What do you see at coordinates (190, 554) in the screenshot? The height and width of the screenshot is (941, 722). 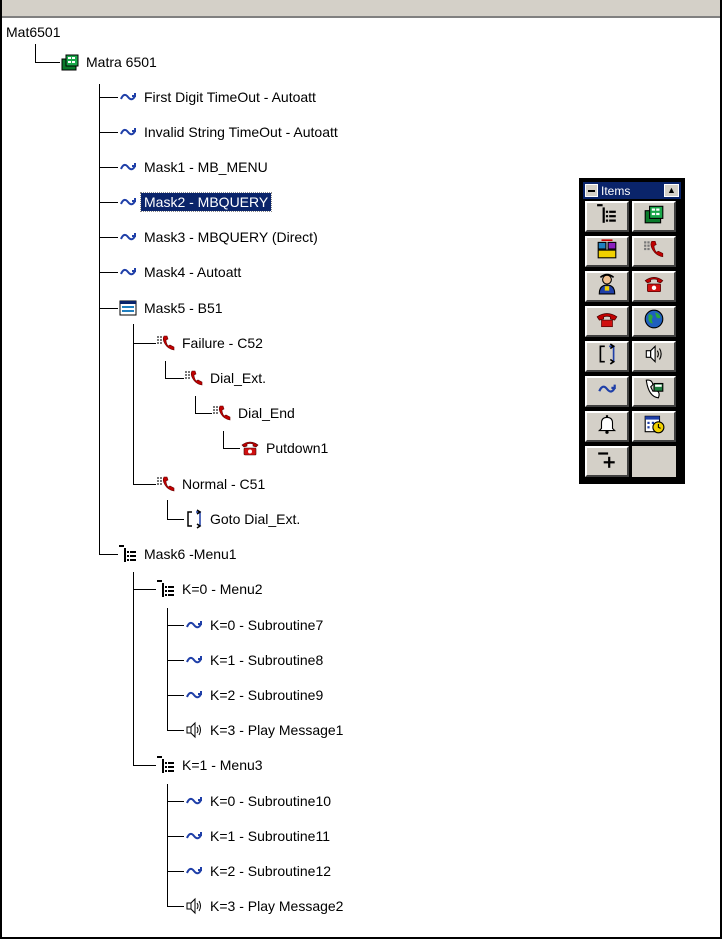 I see `tree-node-label: Mask6 -Menu1` at bounding box center [190, 554].